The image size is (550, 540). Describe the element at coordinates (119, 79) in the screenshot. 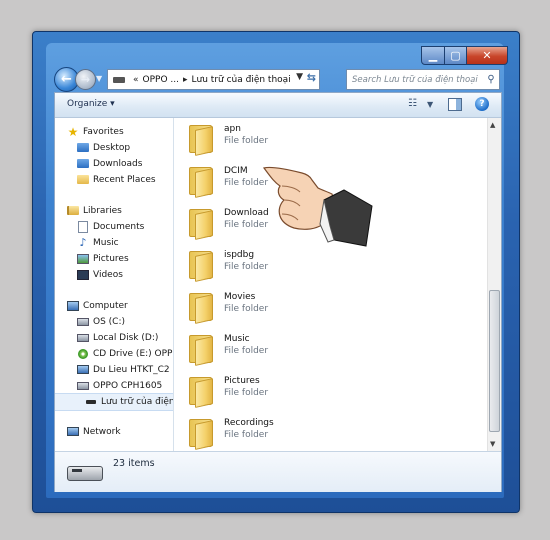

I see `phone-drive-icon` at that location.